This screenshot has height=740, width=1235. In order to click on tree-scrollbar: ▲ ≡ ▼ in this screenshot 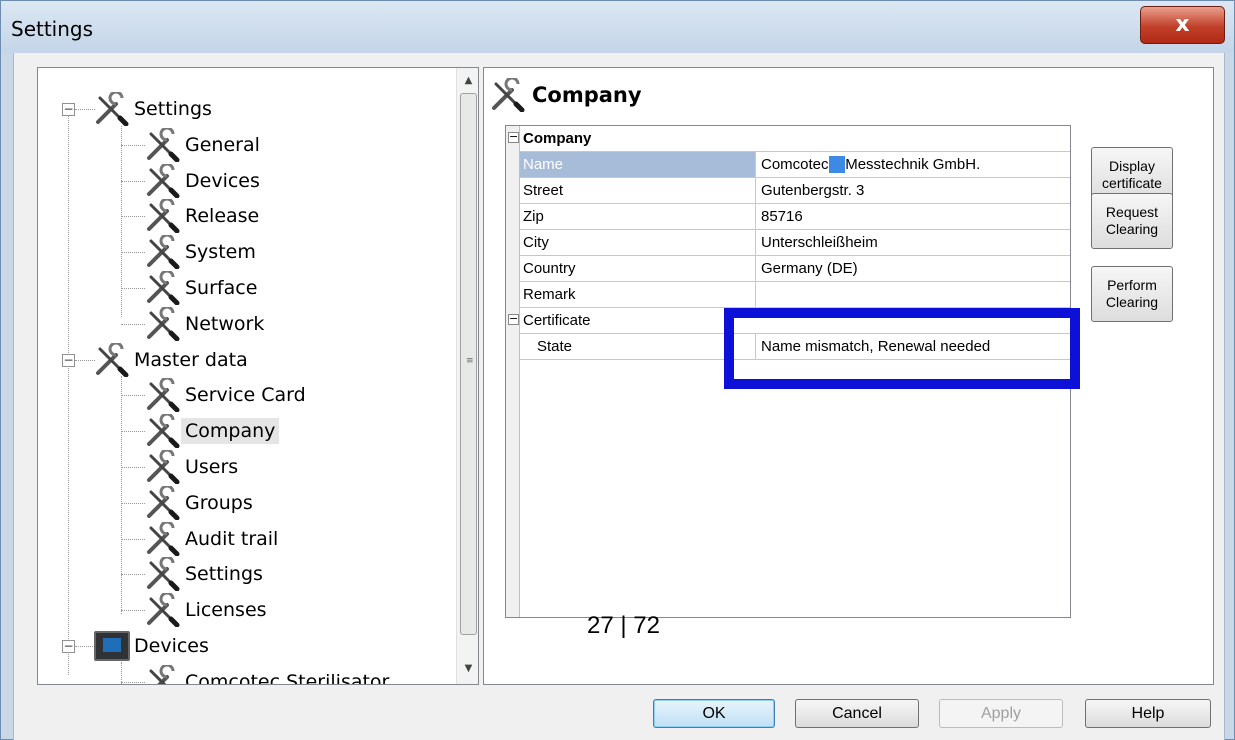, I will do `click(467, 376)`.